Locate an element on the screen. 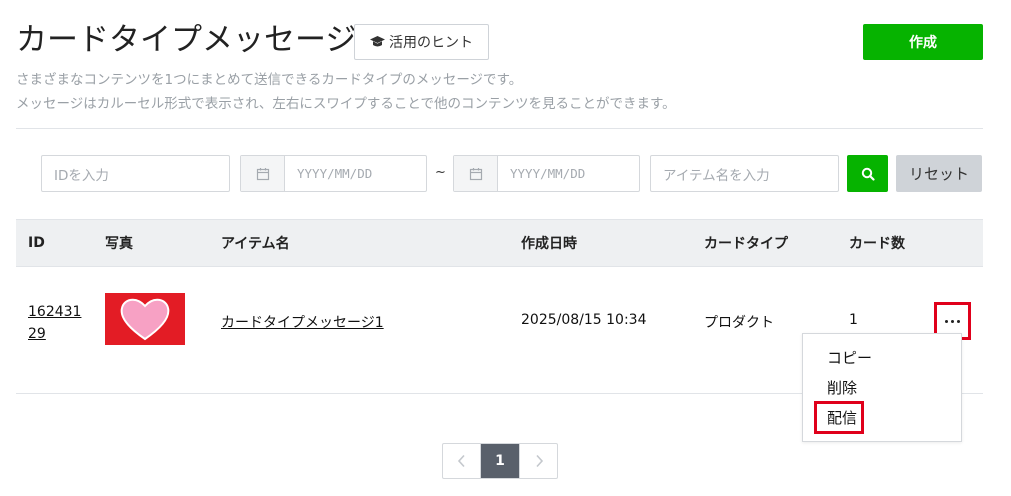  usage-hint-button: 活用のヒント is located at coordinates (421, 42).